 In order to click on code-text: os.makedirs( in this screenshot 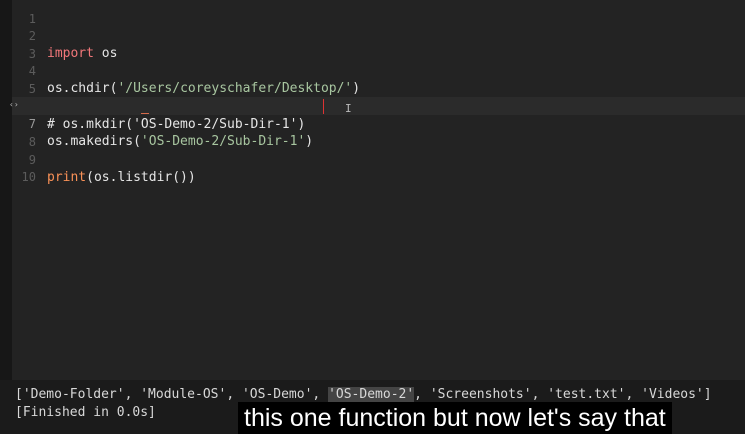, I will do `click(94, 141)`.